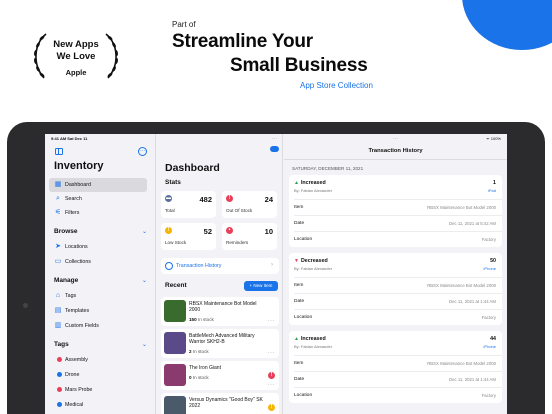 The image size is (552, 414). What do you see at coordinates (82, 326) in the screenshot?
I see `sidebar-item-label: Custom Fields` at bounding box center [82, 326].